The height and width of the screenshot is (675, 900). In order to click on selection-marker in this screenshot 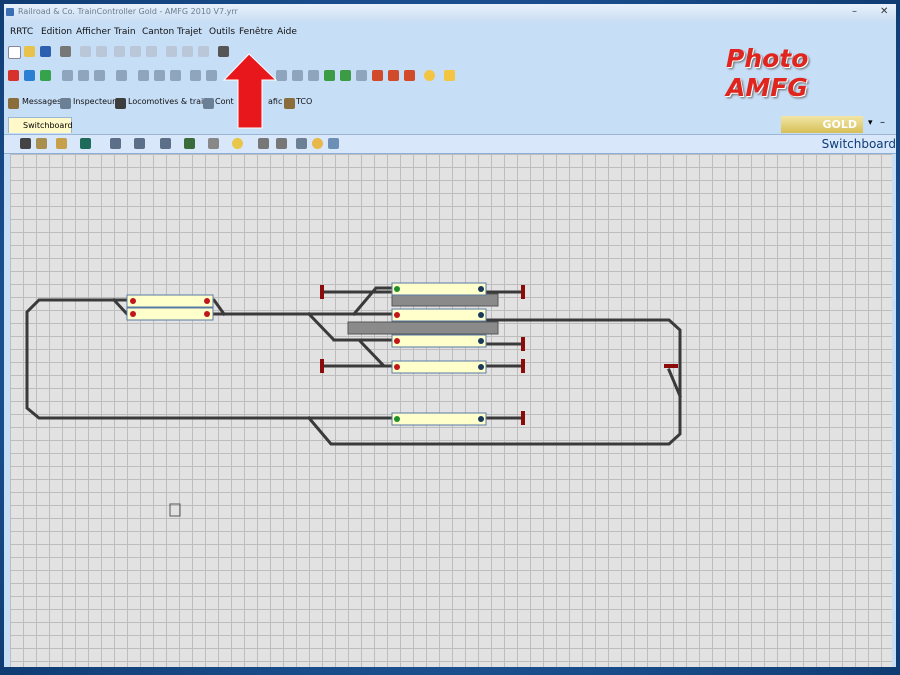, I will do `click(175, 510)`.